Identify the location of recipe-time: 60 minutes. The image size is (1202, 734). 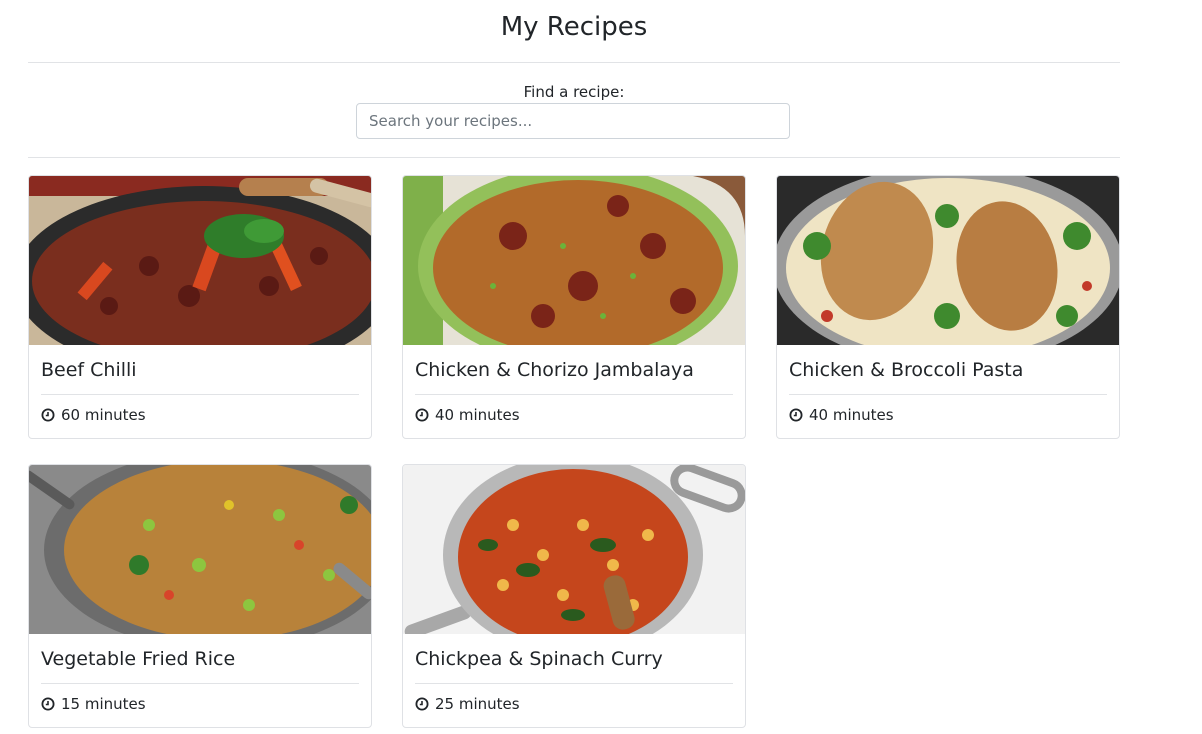
(93, 415).